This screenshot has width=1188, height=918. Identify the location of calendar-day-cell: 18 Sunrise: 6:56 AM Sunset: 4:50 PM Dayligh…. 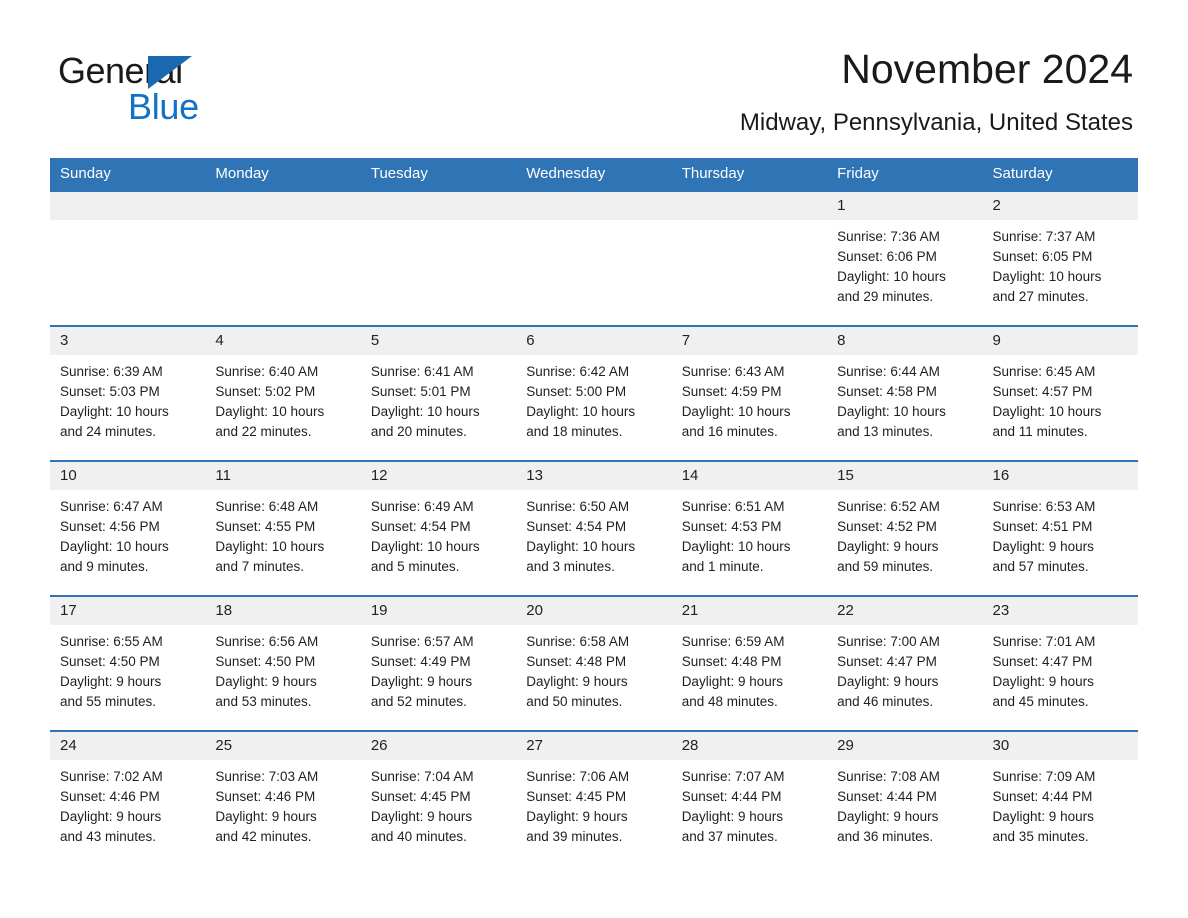
(283, 663).